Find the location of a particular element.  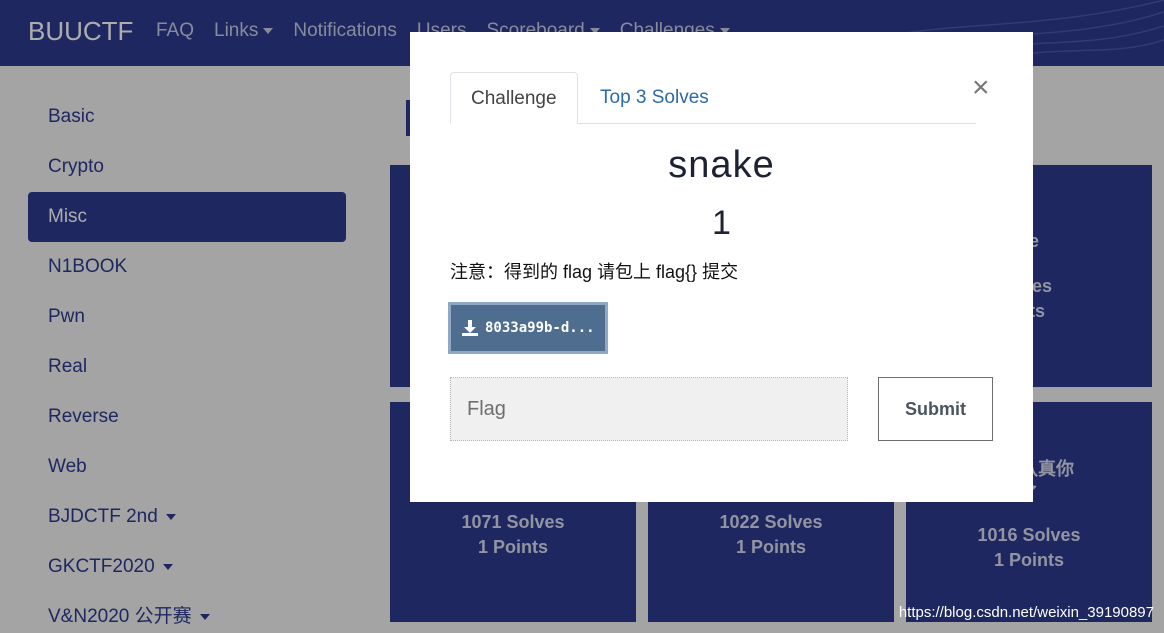

challenge-value: 1 is located at coordinates (721, 223).